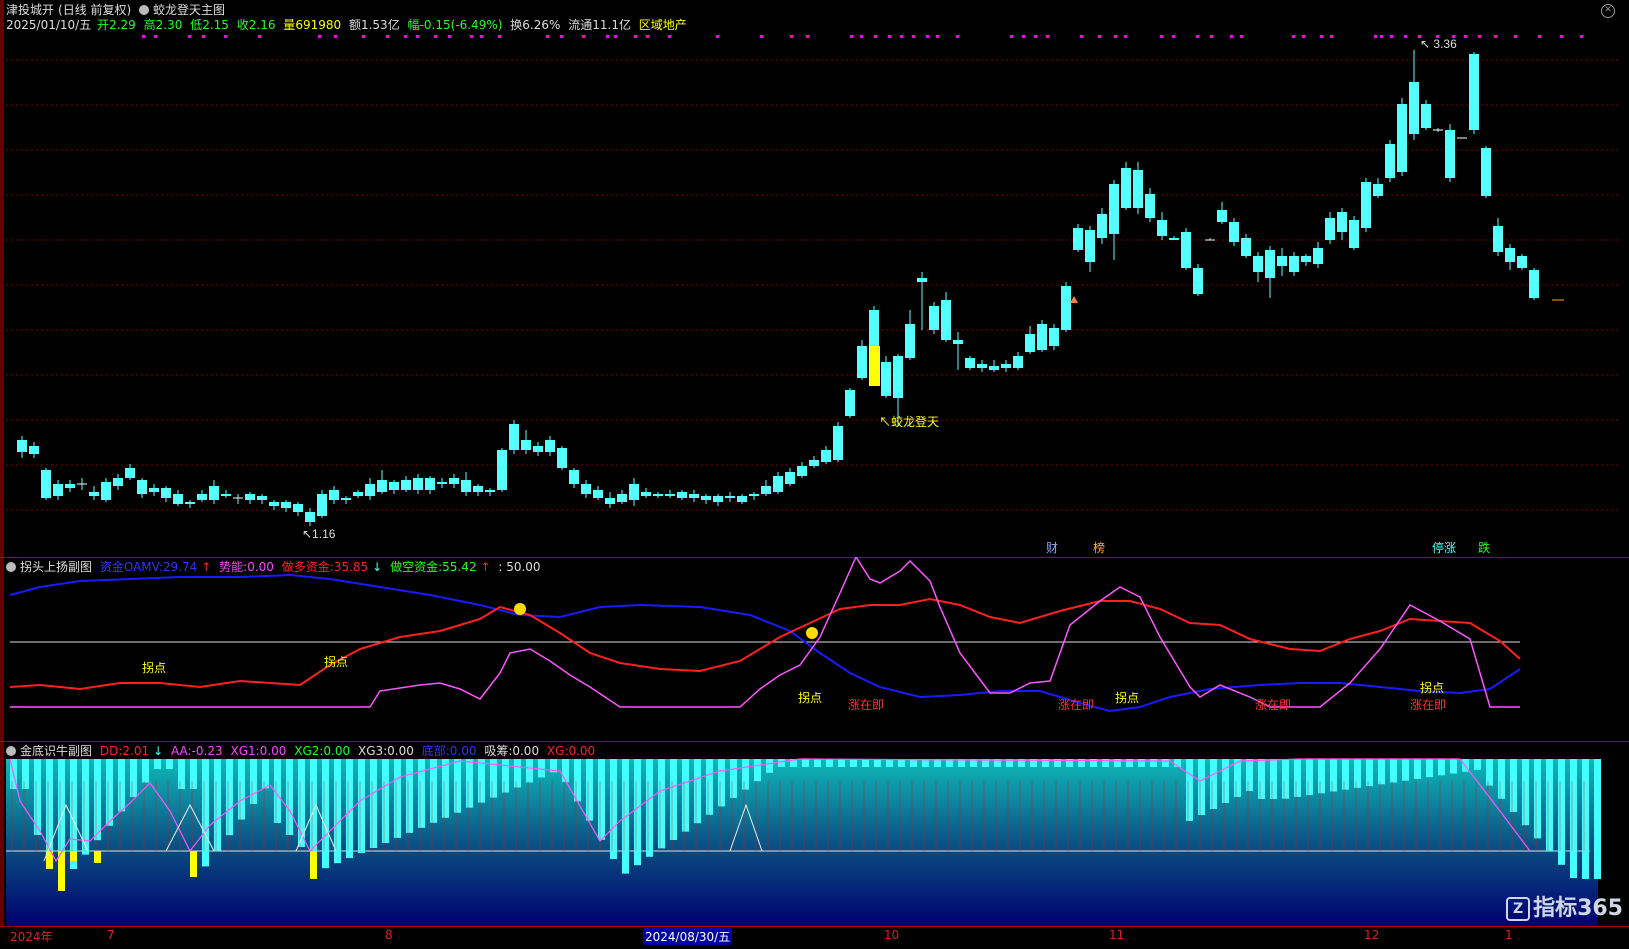 This screenshot has height=949, width=1629. I want to click on up-triangle-icon, so click(1074, 299).